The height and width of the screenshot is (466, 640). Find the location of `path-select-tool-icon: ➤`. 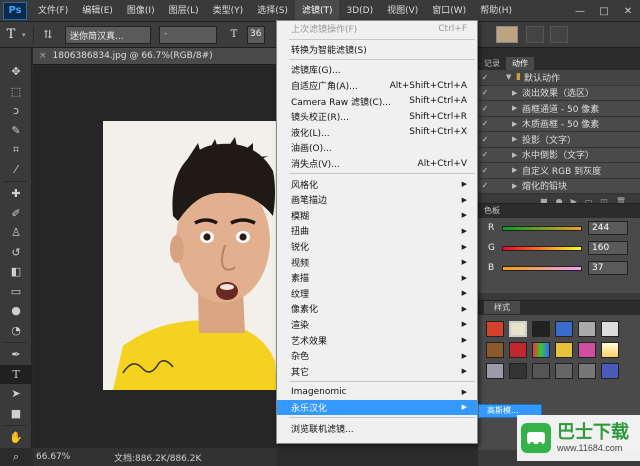

path-select-tool-icon: ➤ is located at coordinates (16, 394).